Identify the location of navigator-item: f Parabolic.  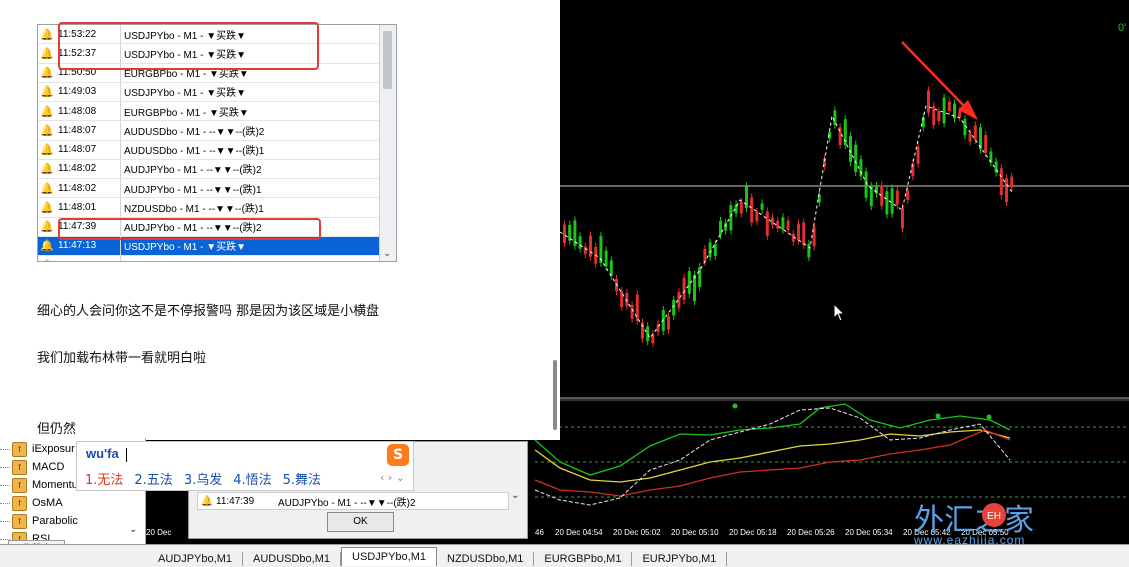
(72, 521).